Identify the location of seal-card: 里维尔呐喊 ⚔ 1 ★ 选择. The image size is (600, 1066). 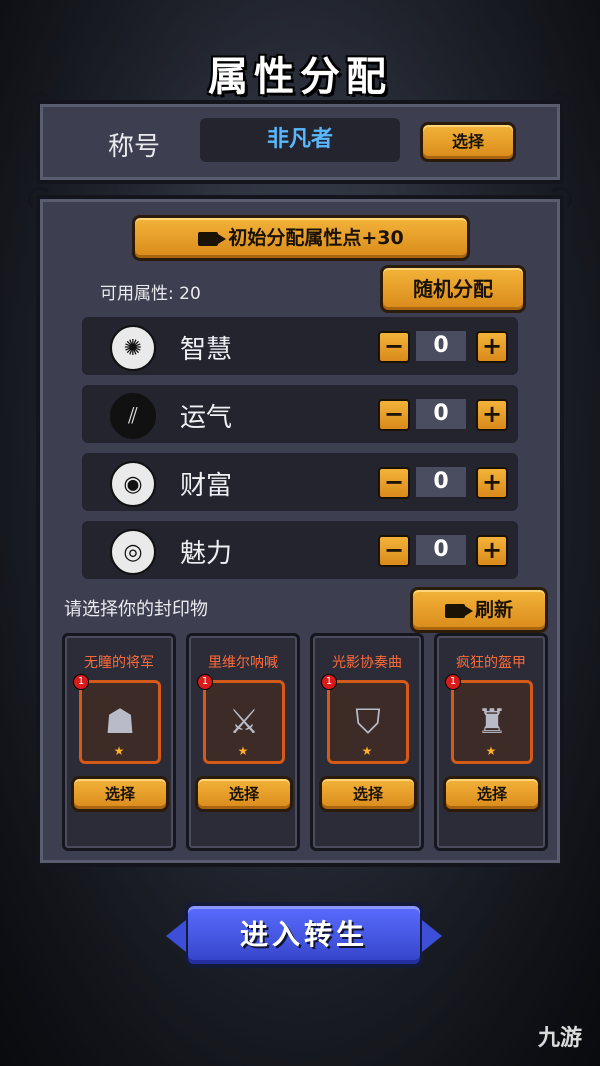
(243, 742).